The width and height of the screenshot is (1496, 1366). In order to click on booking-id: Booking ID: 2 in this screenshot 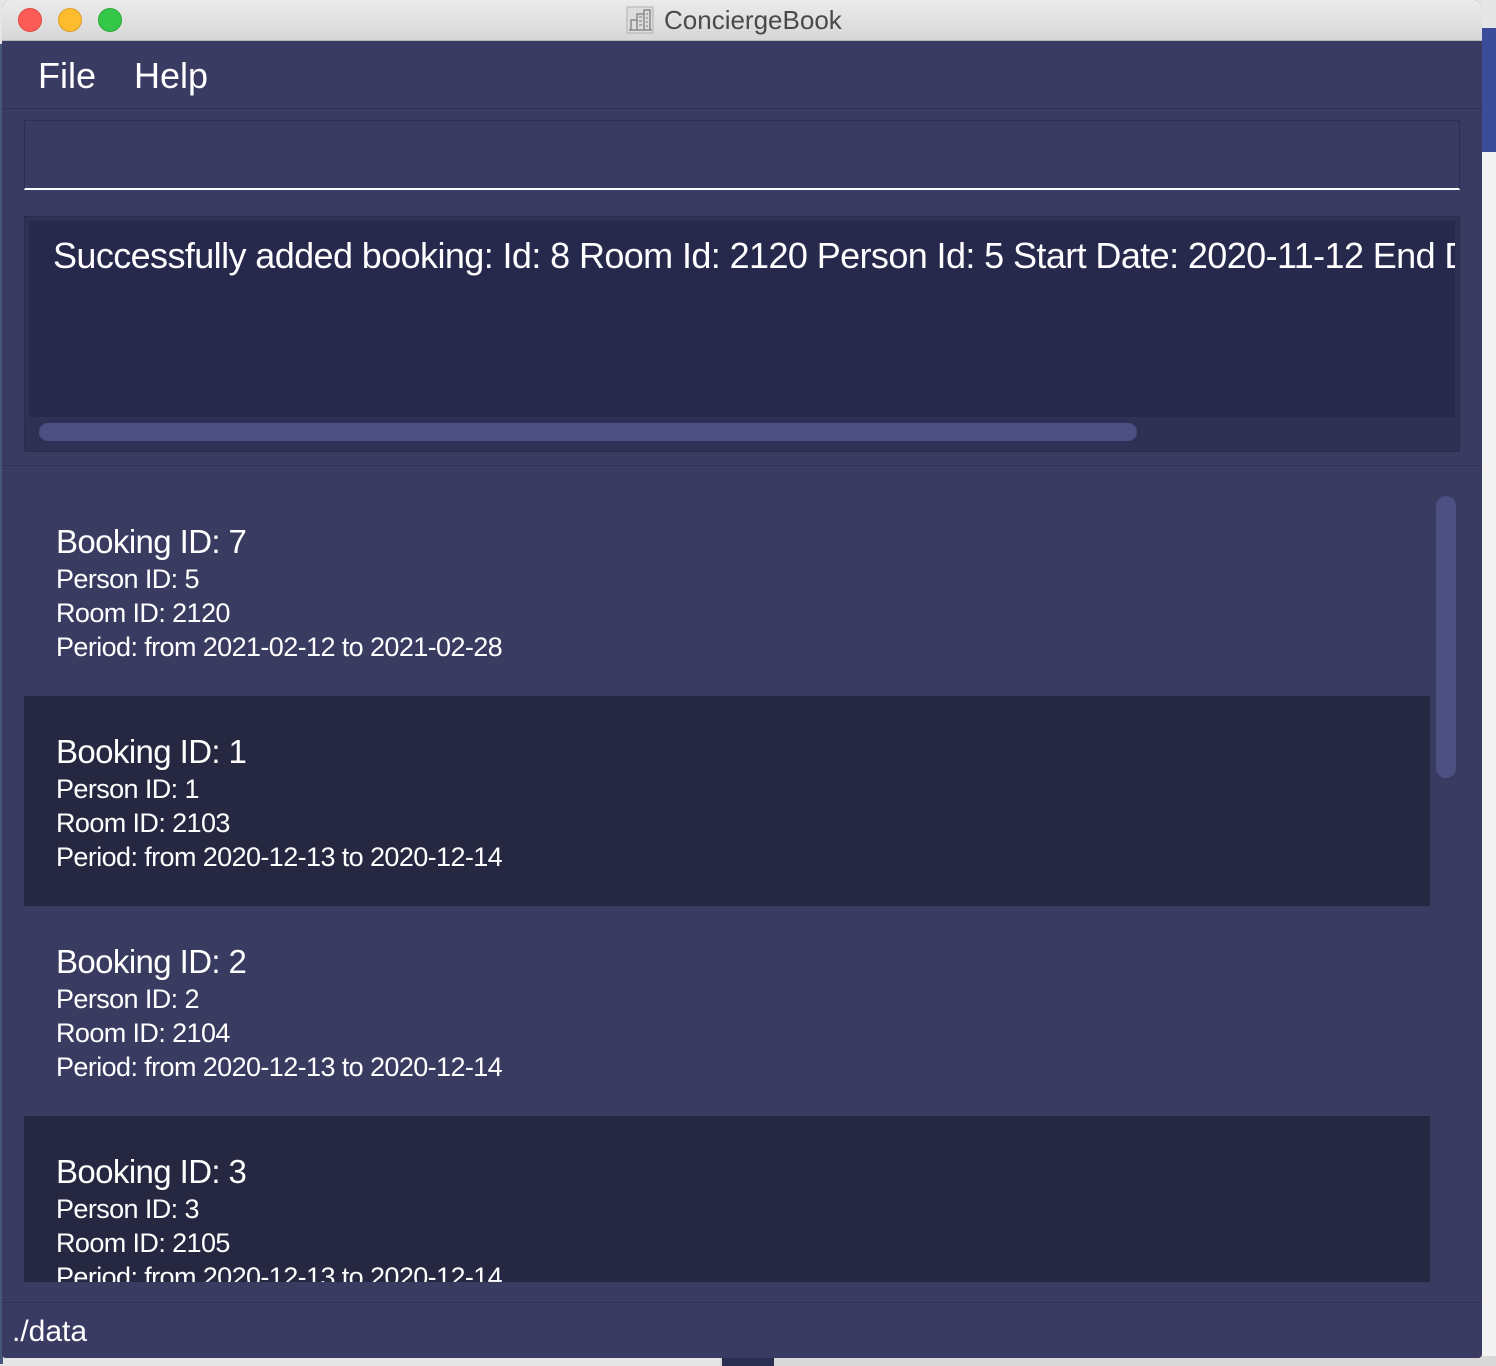, I will do `click(151, 961)`.